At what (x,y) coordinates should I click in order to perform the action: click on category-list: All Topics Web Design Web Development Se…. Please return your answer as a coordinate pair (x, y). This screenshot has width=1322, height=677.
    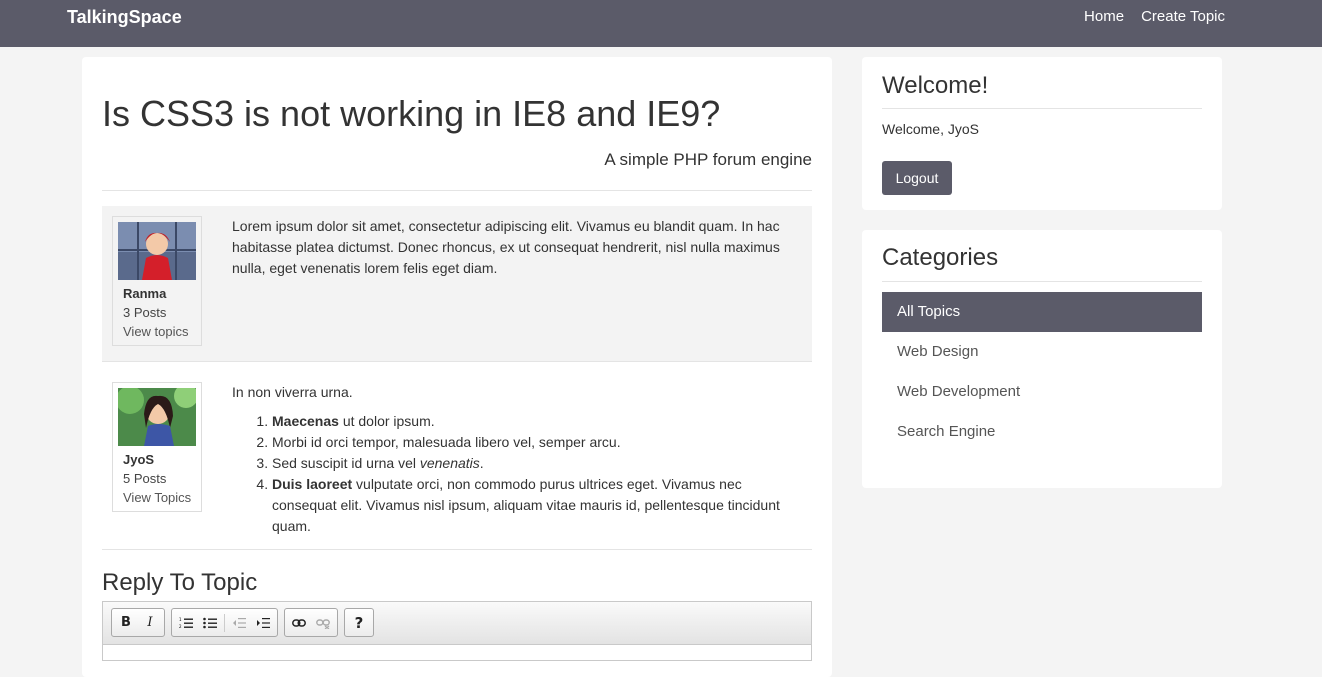
    Looking at the image, I should click on (1042, 372).